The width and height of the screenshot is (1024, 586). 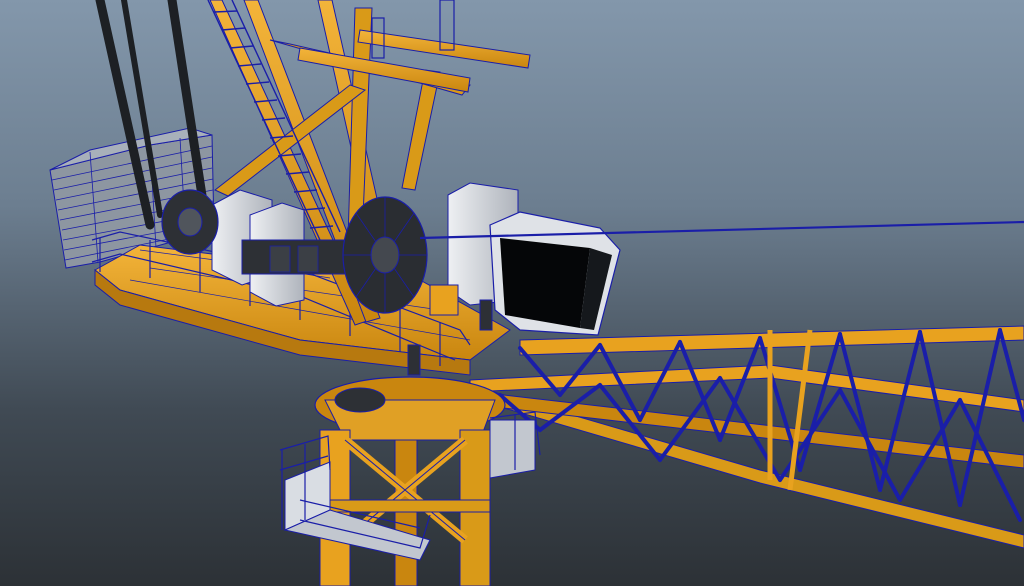 What do you see at coordinates (555, 273) in the screenshot?
I see `operator-cab` at bounding box center [555, 273].